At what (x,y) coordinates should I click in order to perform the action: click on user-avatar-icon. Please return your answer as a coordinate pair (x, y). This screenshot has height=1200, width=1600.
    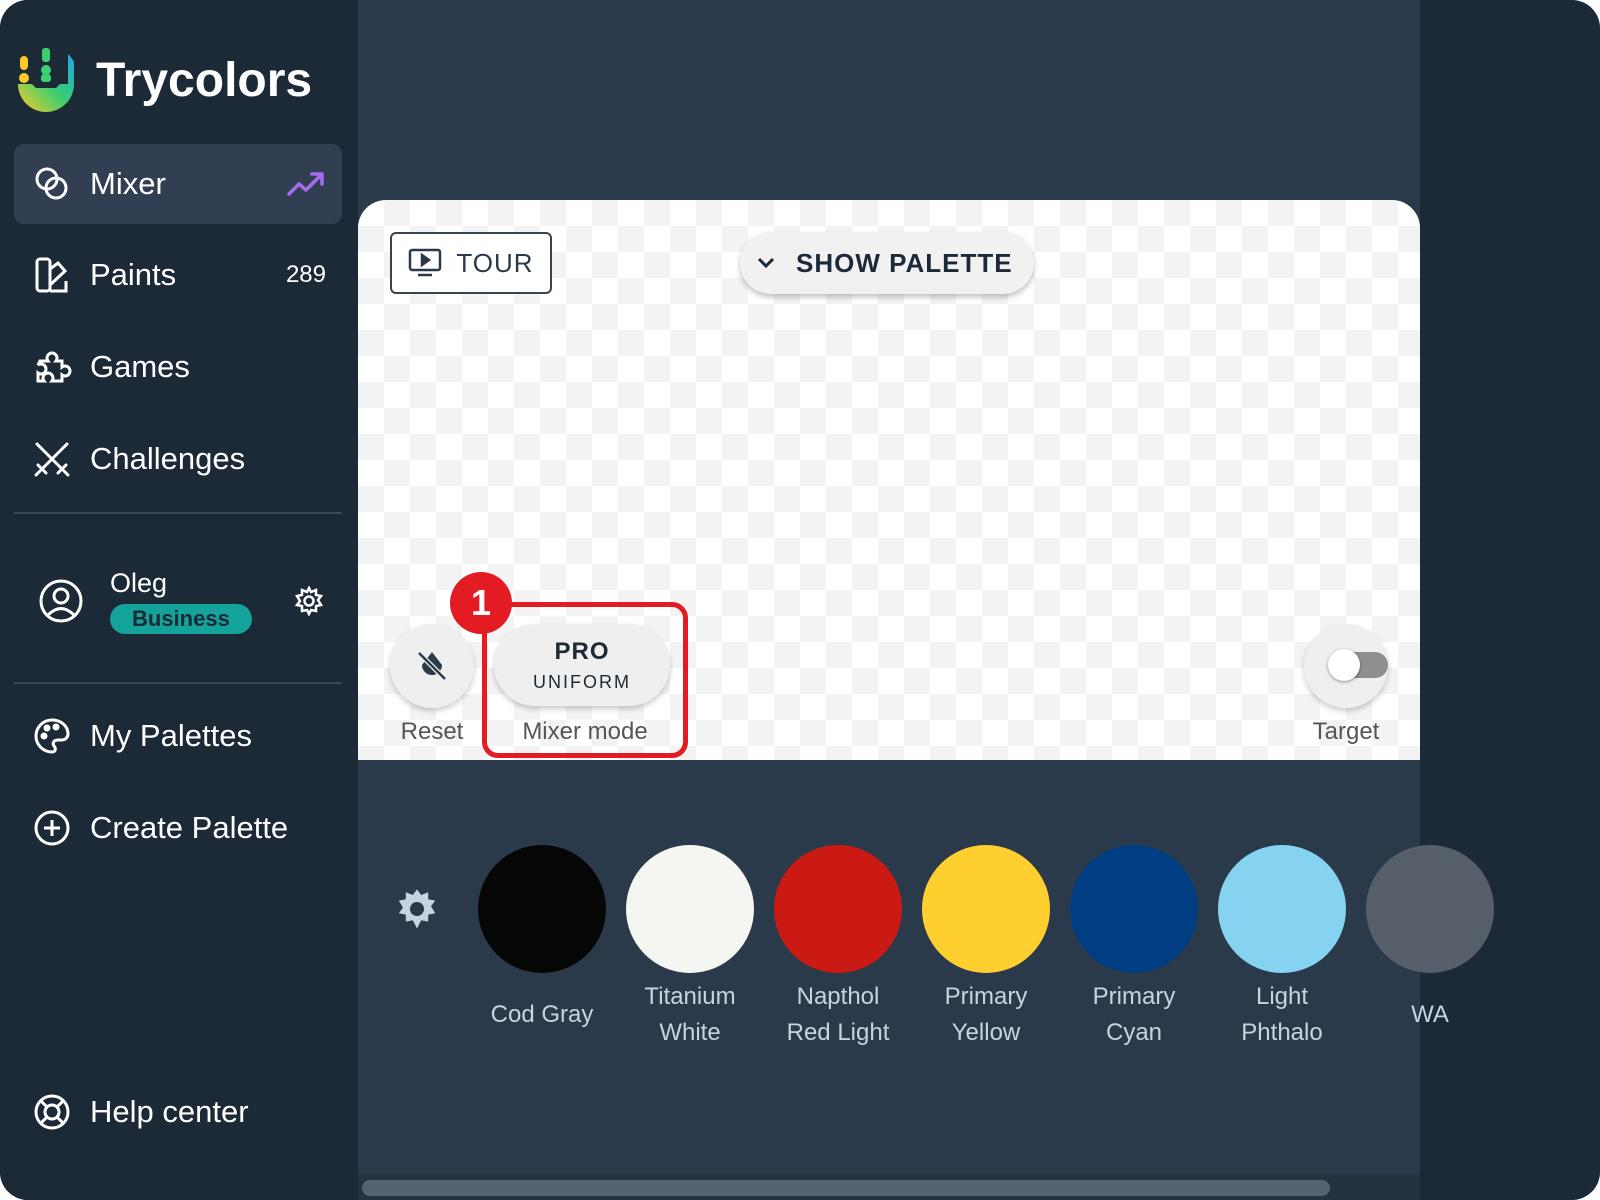
    Looking at the image, I should click on (61, 601).